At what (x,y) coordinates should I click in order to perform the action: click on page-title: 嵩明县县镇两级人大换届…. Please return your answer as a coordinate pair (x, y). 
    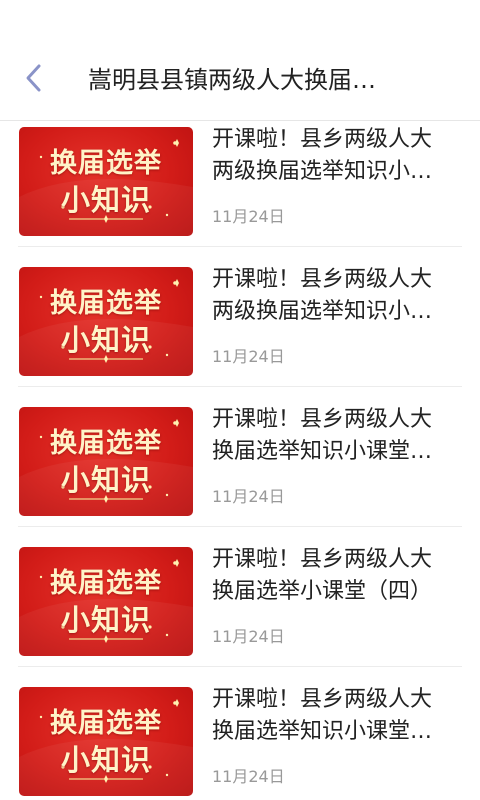
    Looking at the image, I should click on (232, 80).